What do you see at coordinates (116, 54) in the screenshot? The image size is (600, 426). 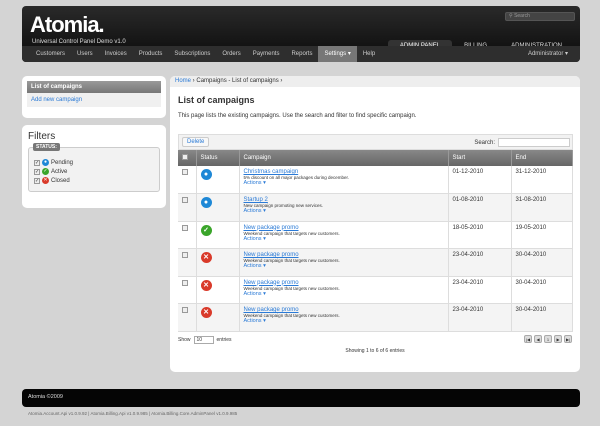 I see `nav-invoices: Invoices` at bounding box center [116, 54].